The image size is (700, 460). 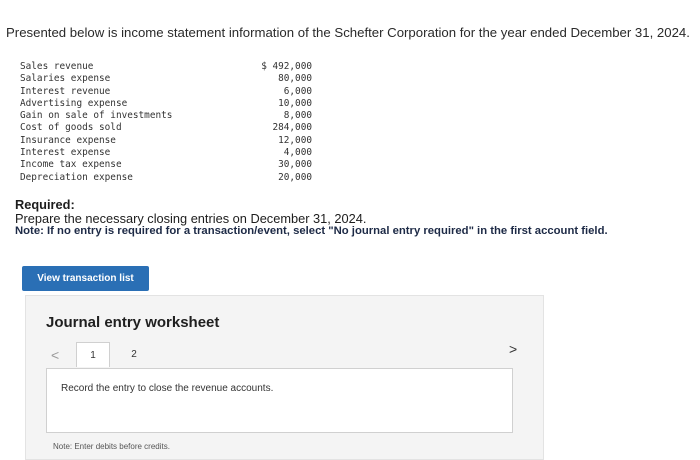 I want to click on account-value: 8,000, so click(x=297, y=116).